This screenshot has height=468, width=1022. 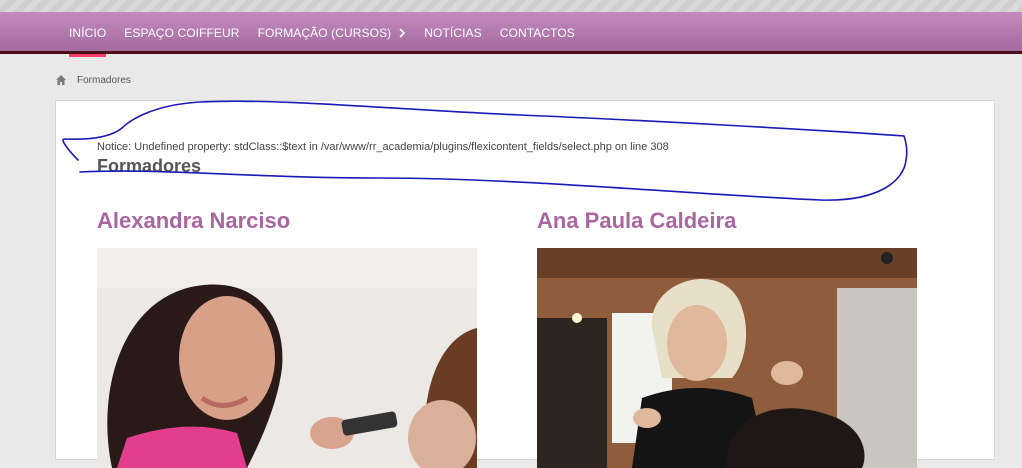 What do you see at coordinates (104, 80) in the screenshot?
I see `breadcrumb-current: Formadores` at bounding box center [104, 80].